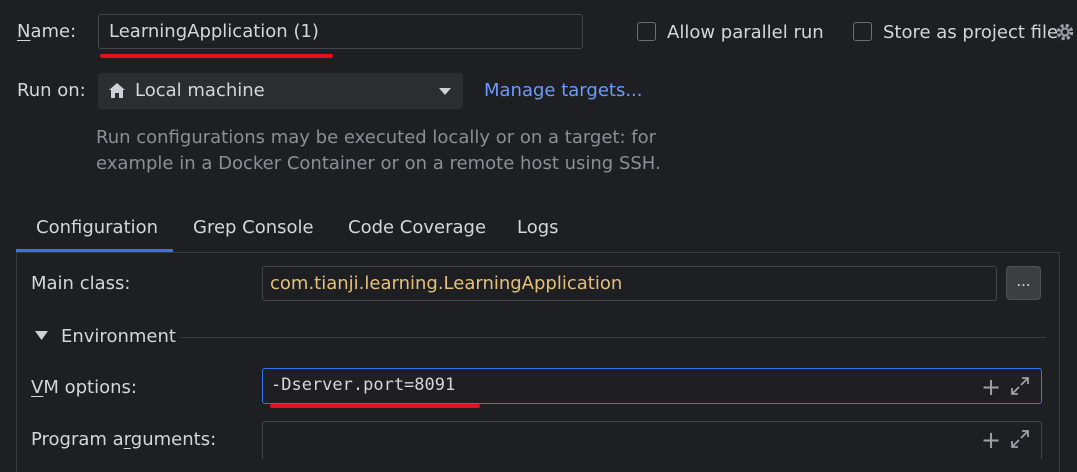 This screenshot has width=1077, height=472. I want to click on run-on-selected: Local machine, so click(200, 90).